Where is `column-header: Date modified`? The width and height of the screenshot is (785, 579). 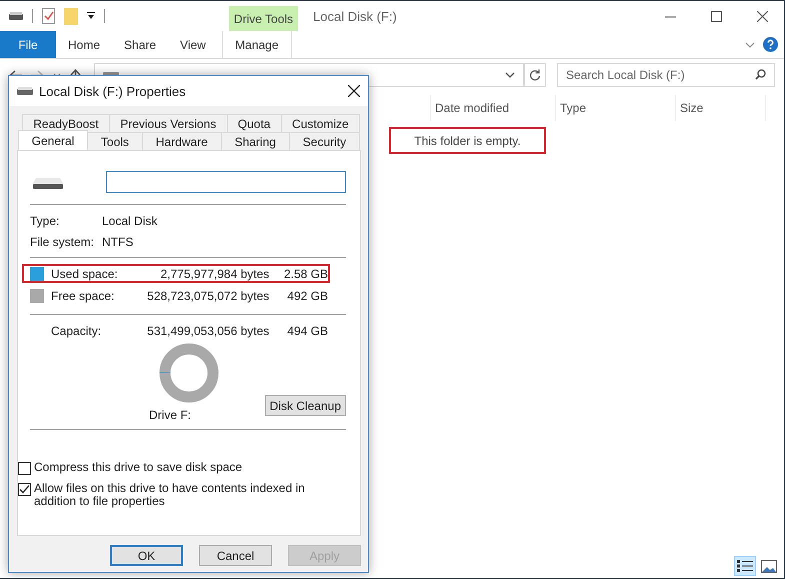
column-header: Date modified is located at coordinates (492, 108).